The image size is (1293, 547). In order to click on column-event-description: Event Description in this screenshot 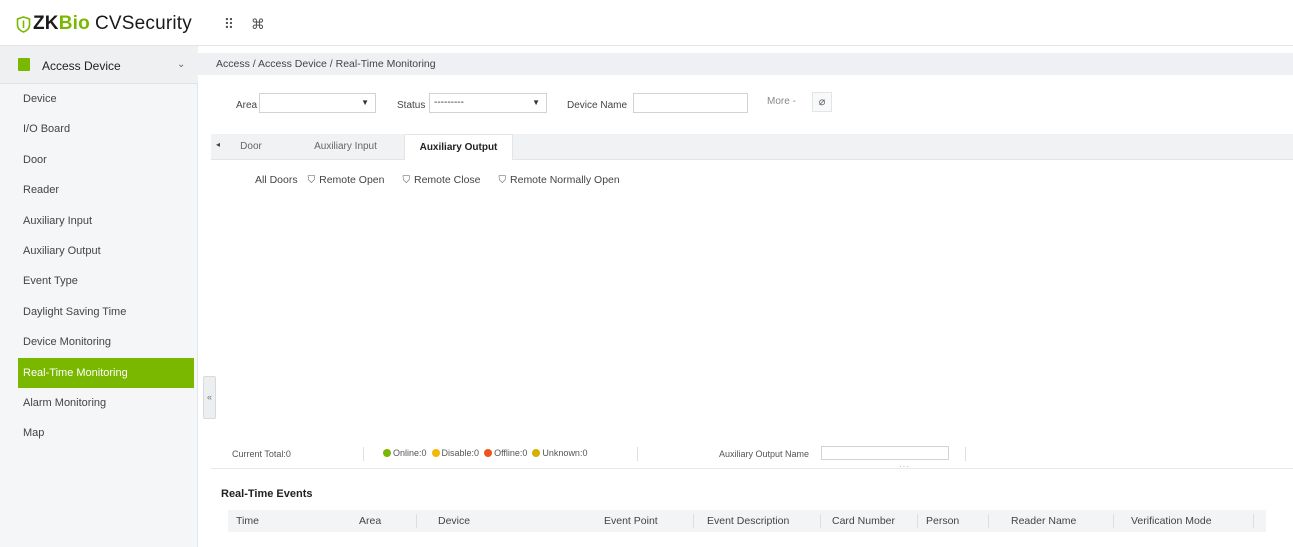, I will do `click(748, 521)`.